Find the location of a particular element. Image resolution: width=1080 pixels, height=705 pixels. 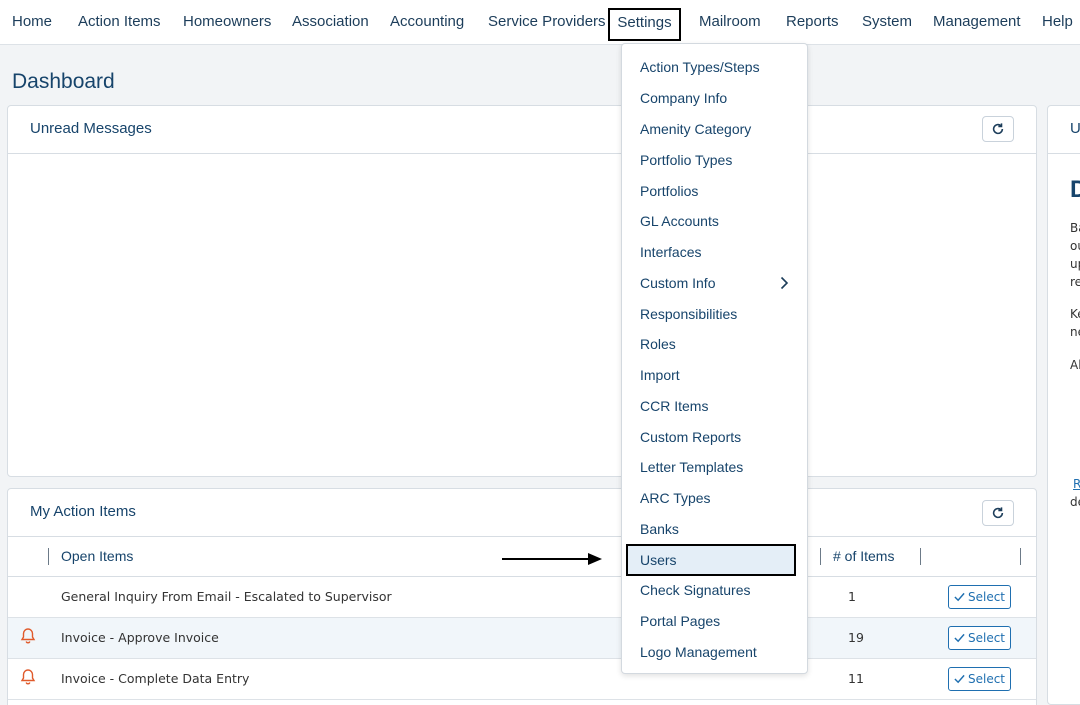

menu-item-action-types-steps: Action Types/Steps is located at coordinates (714, 67).